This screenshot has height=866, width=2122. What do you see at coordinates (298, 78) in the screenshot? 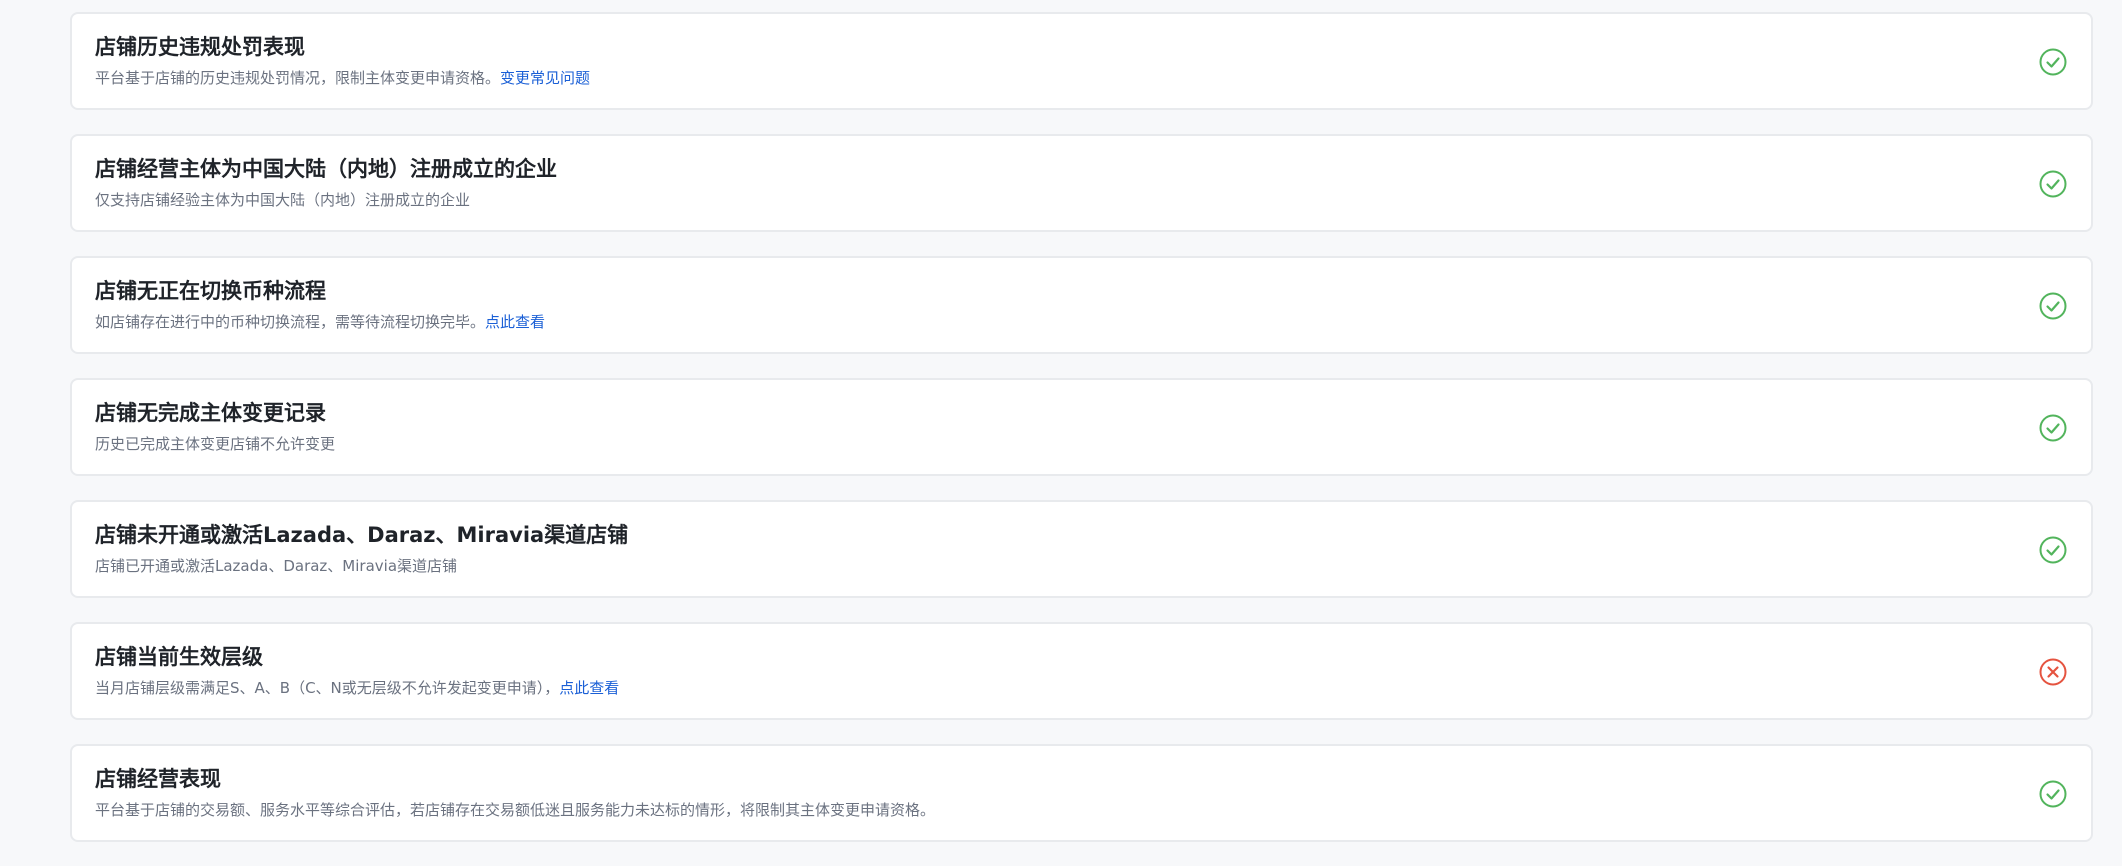
I see `requirement-description: 平台基于店铺的历史违规处罚情况，限制主体变更申请资格。` at bounding box center [298, 78].